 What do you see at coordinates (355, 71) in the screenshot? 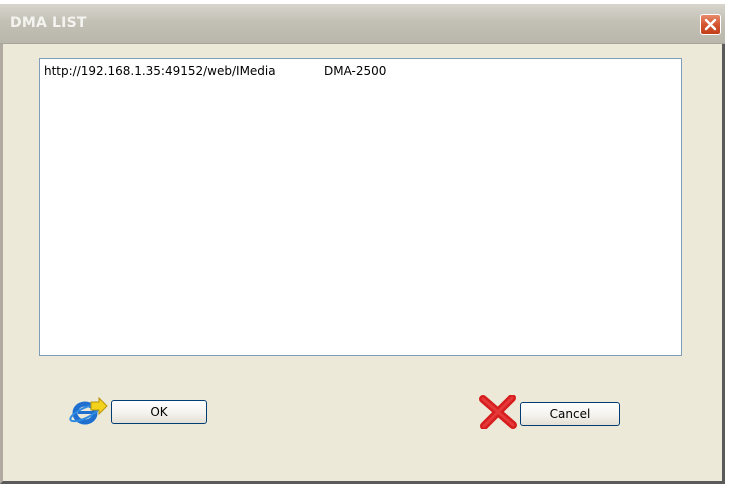
I see `dma-name: DMA-2500` at bounding box center [355, 71].